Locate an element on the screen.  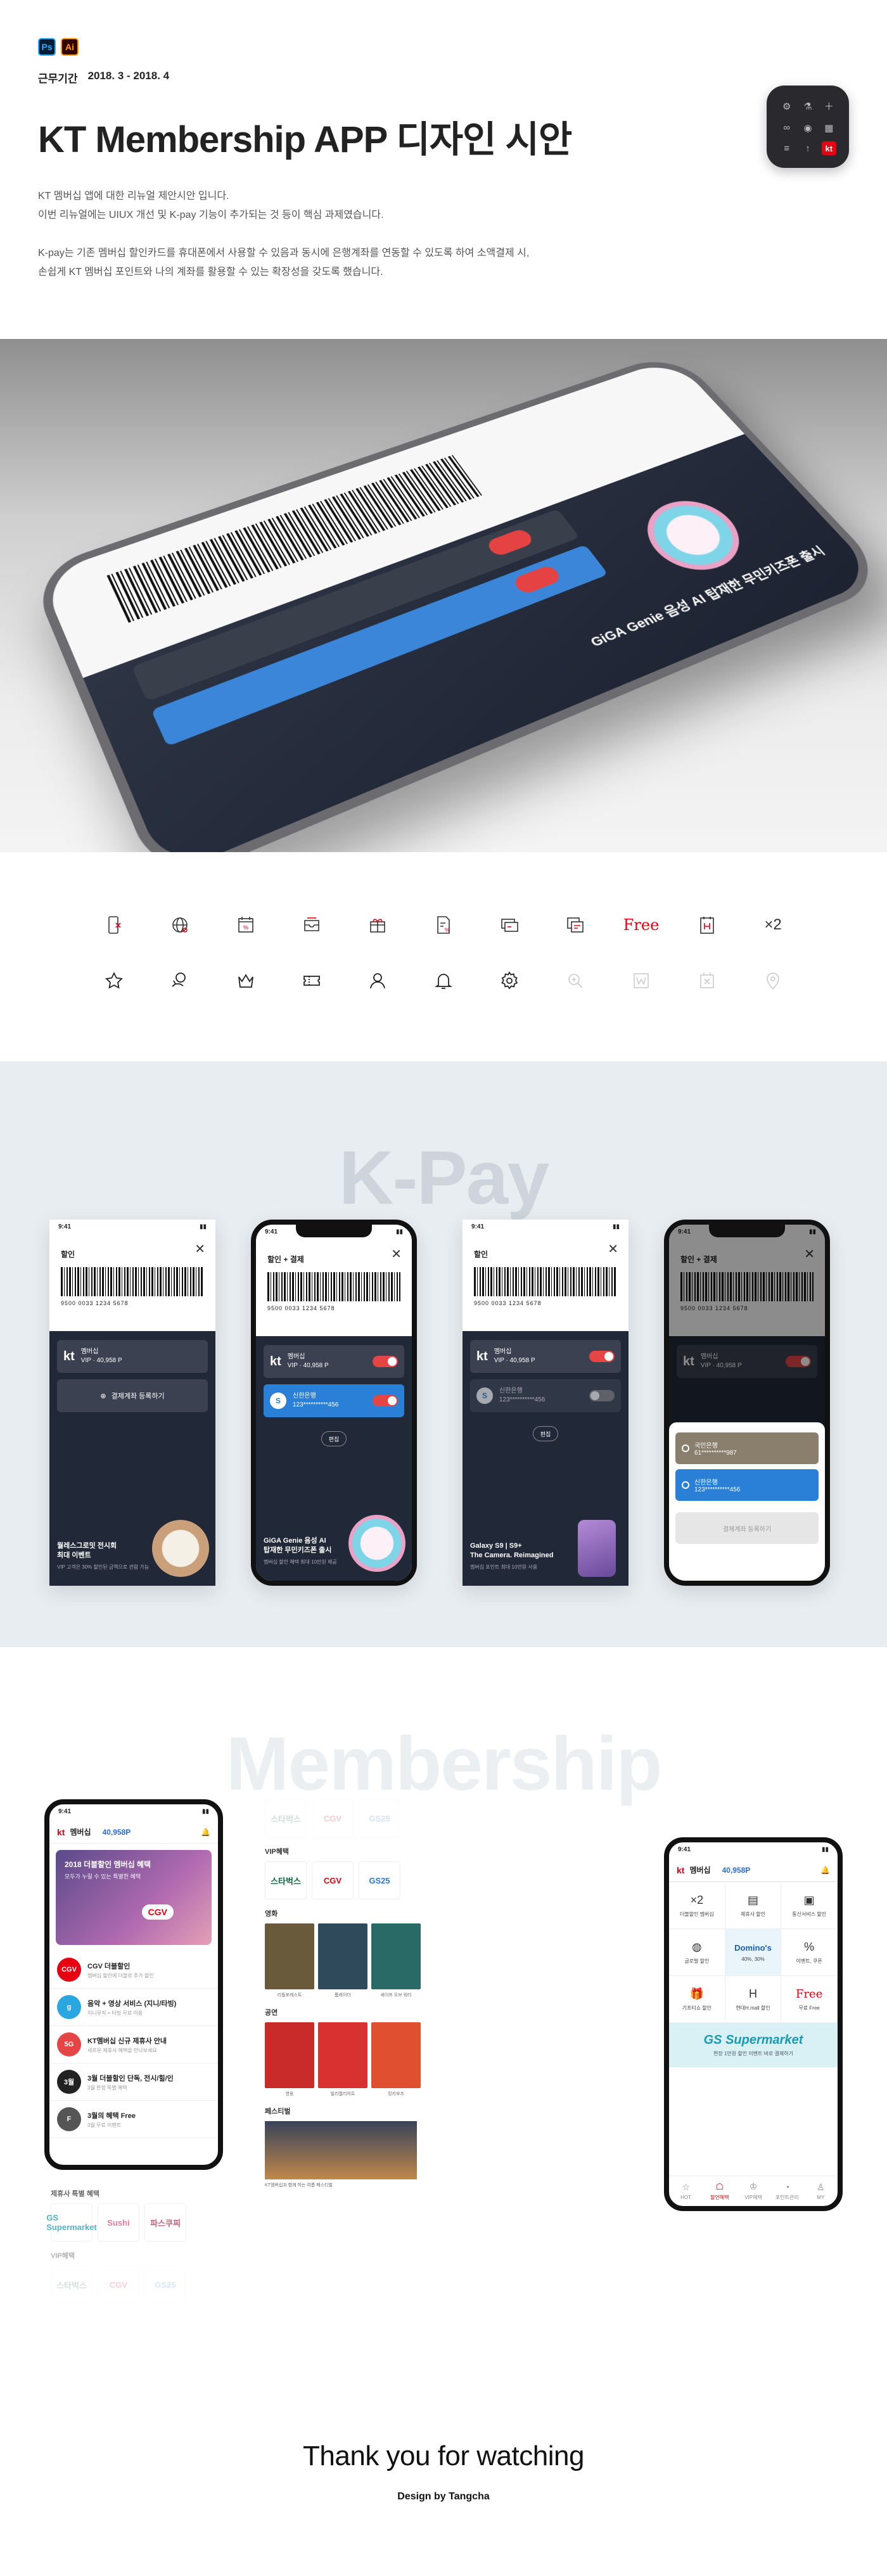
list-item: 5G KT멤버십 신규 제휴사 안내 새로운 제휴사 혜택을 만나보세요 is located at coordinates (133, 2045).